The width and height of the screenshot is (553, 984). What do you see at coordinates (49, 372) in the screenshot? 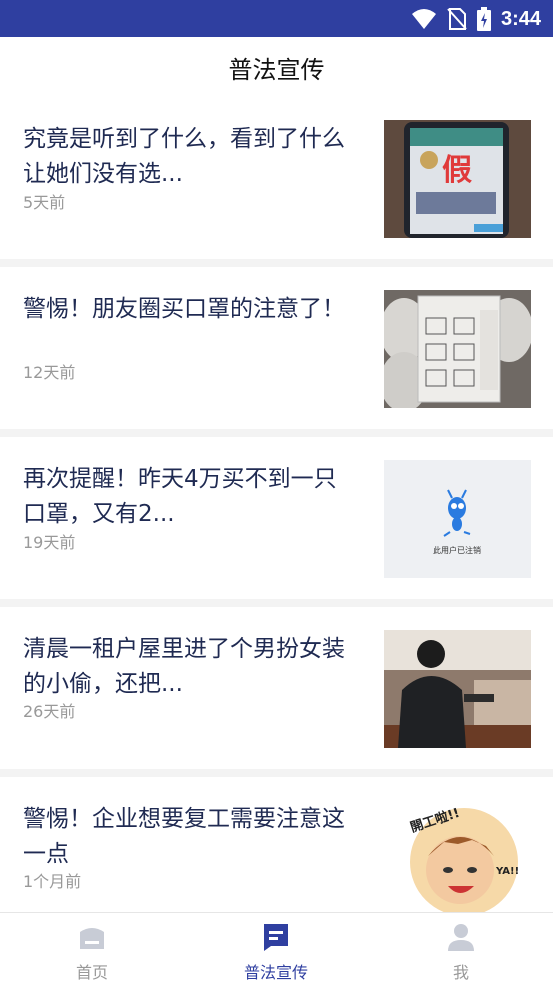
I see `article-time: 12天前` at bounding box center [49, 372].